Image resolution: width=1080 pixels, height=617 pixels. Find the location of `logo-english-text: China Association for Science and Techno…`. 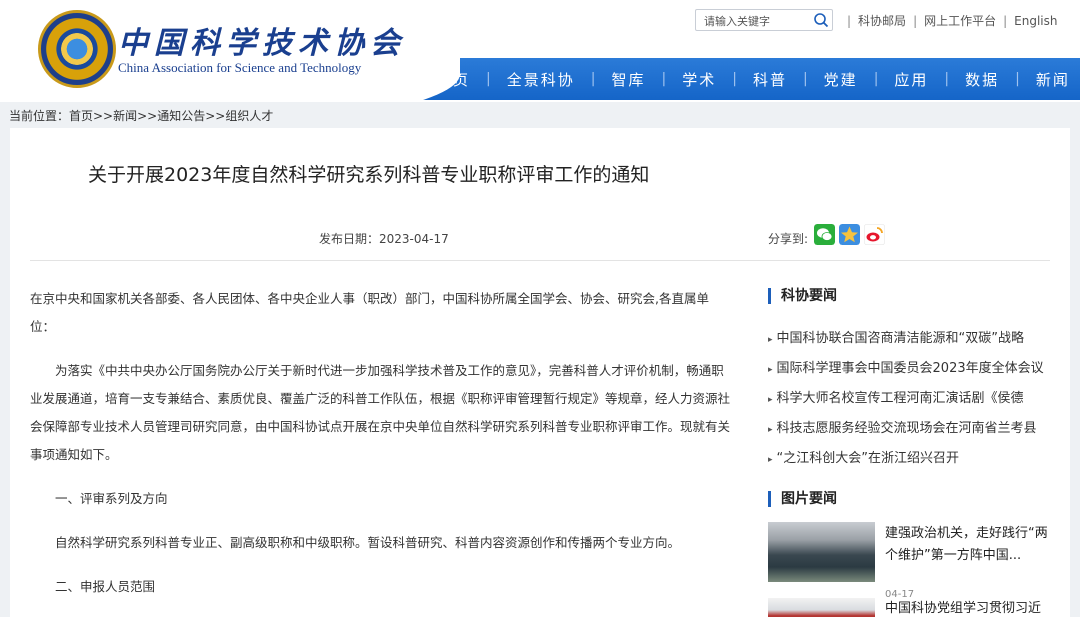

logo-english-text: China Association for Science and Techno… is located at coordinates (239, 68).